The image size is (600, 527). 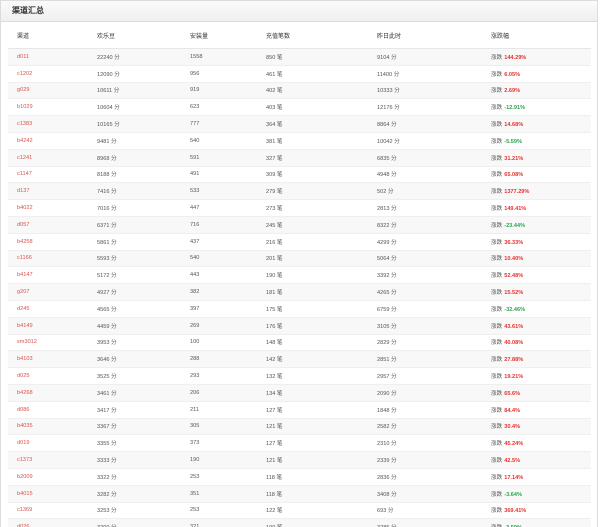 I want to click on channel-link: d025, so click(x=48, y=376).